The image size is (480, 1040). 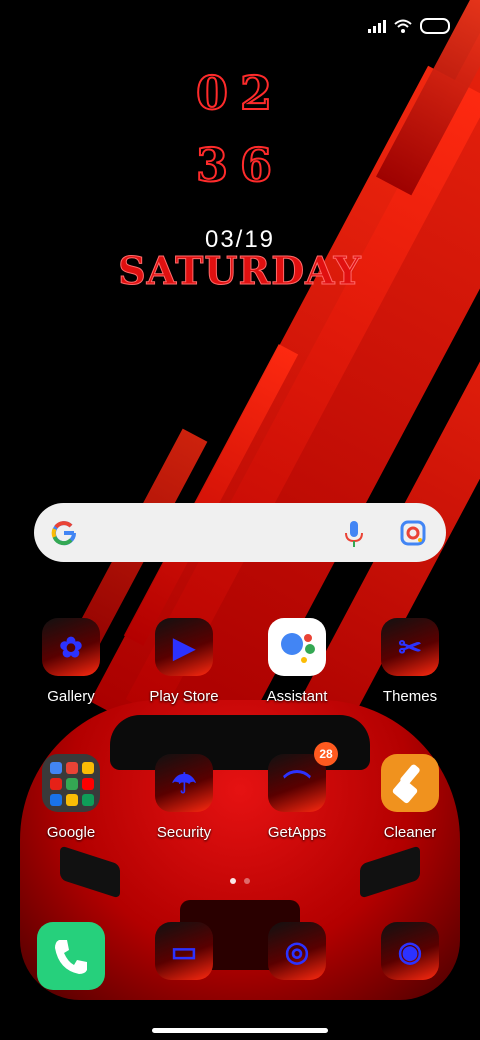 I want to click on clock-minute: 36, so click(x=240, y=165).